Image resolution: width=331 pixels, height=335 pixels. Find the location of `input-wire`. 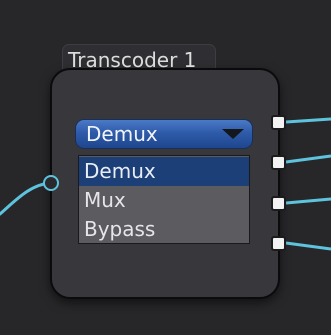

input-wire is located at coordinates (26, 198).